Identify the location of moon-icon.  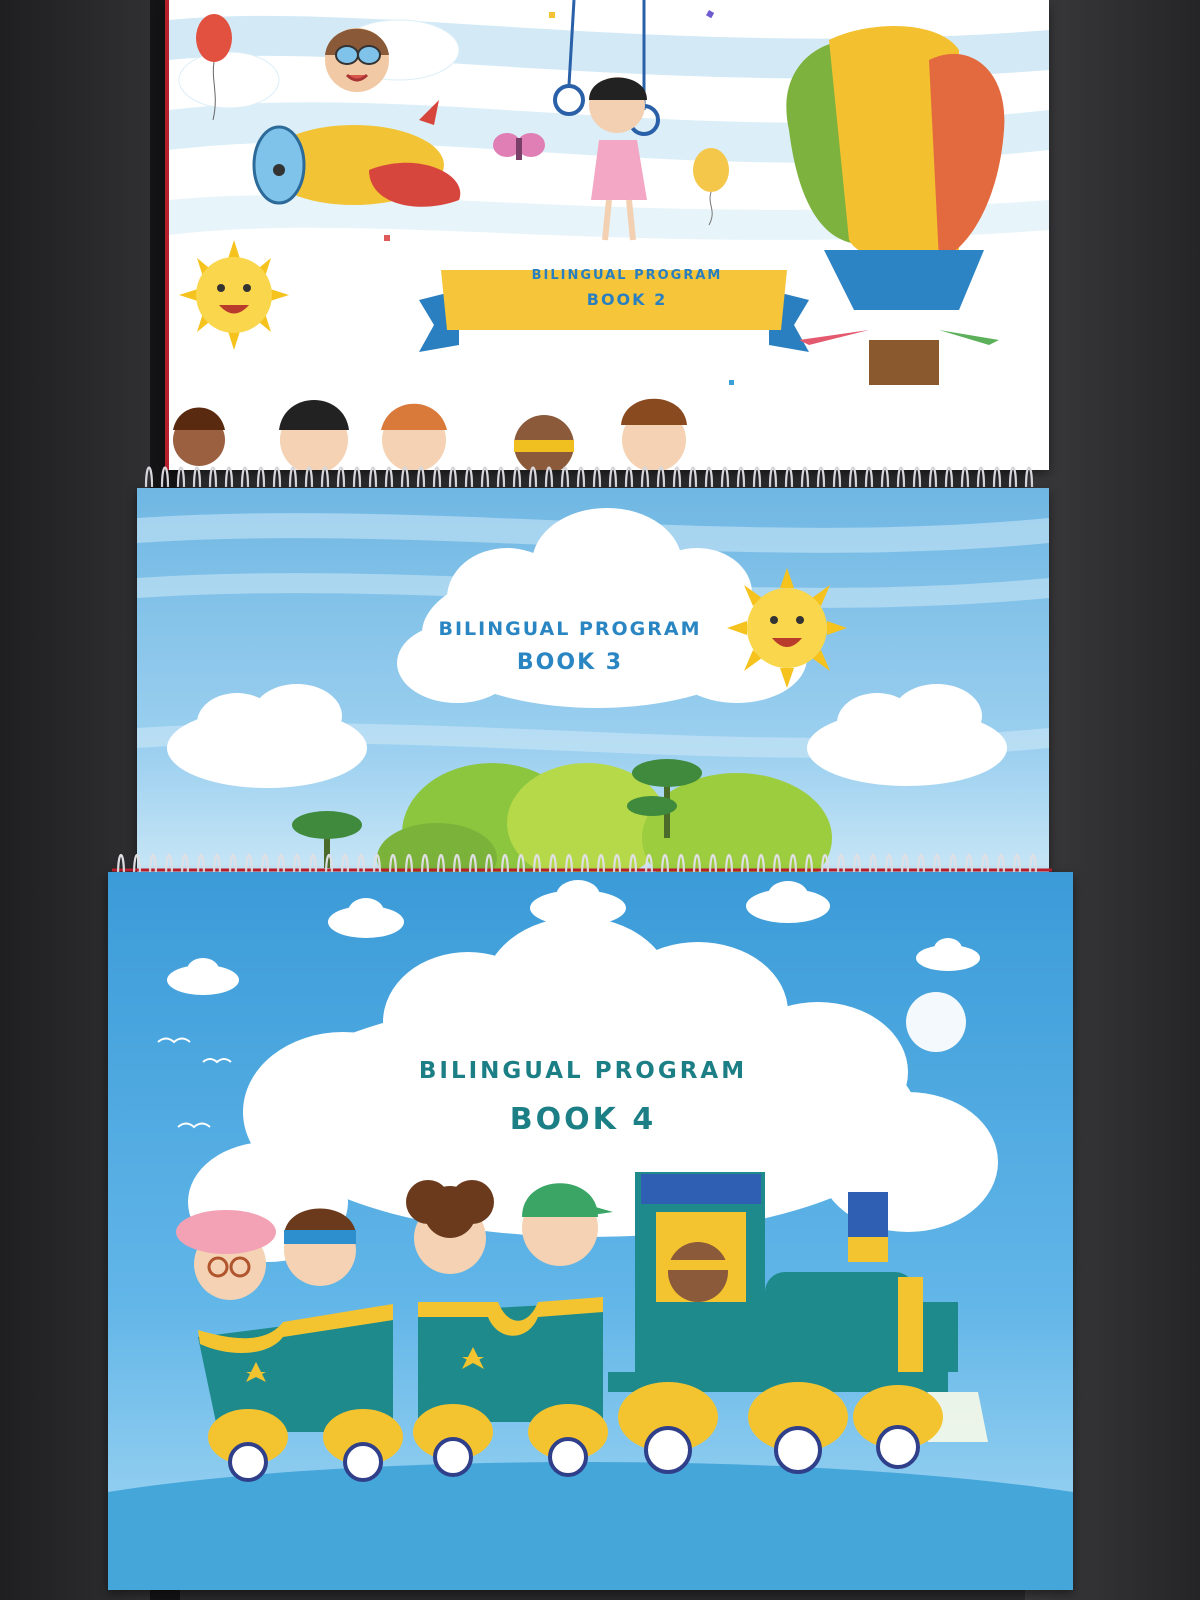
(936, 1022).